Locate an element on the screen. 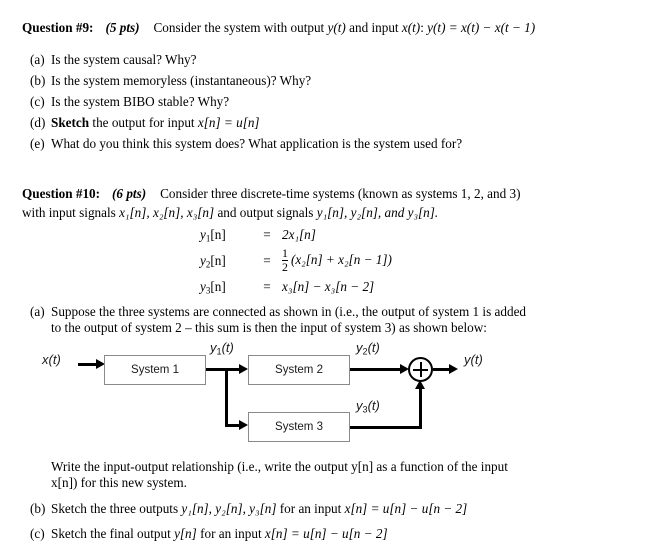 This screenshot has width=651, height=554. q9-item-c-marker: (c) is located at coordinates (37, 101).